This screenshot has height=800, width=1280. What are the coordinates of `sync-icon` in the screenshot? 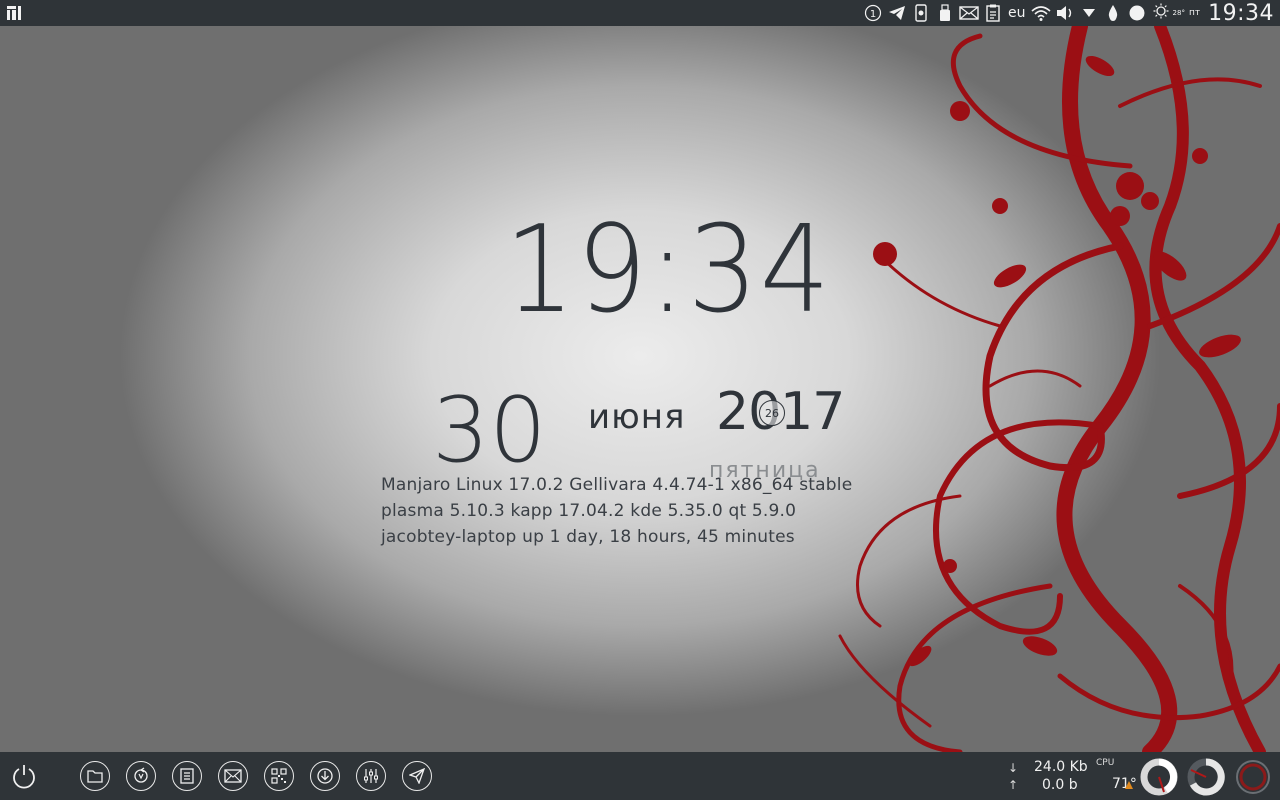 It's located at (141, 775).